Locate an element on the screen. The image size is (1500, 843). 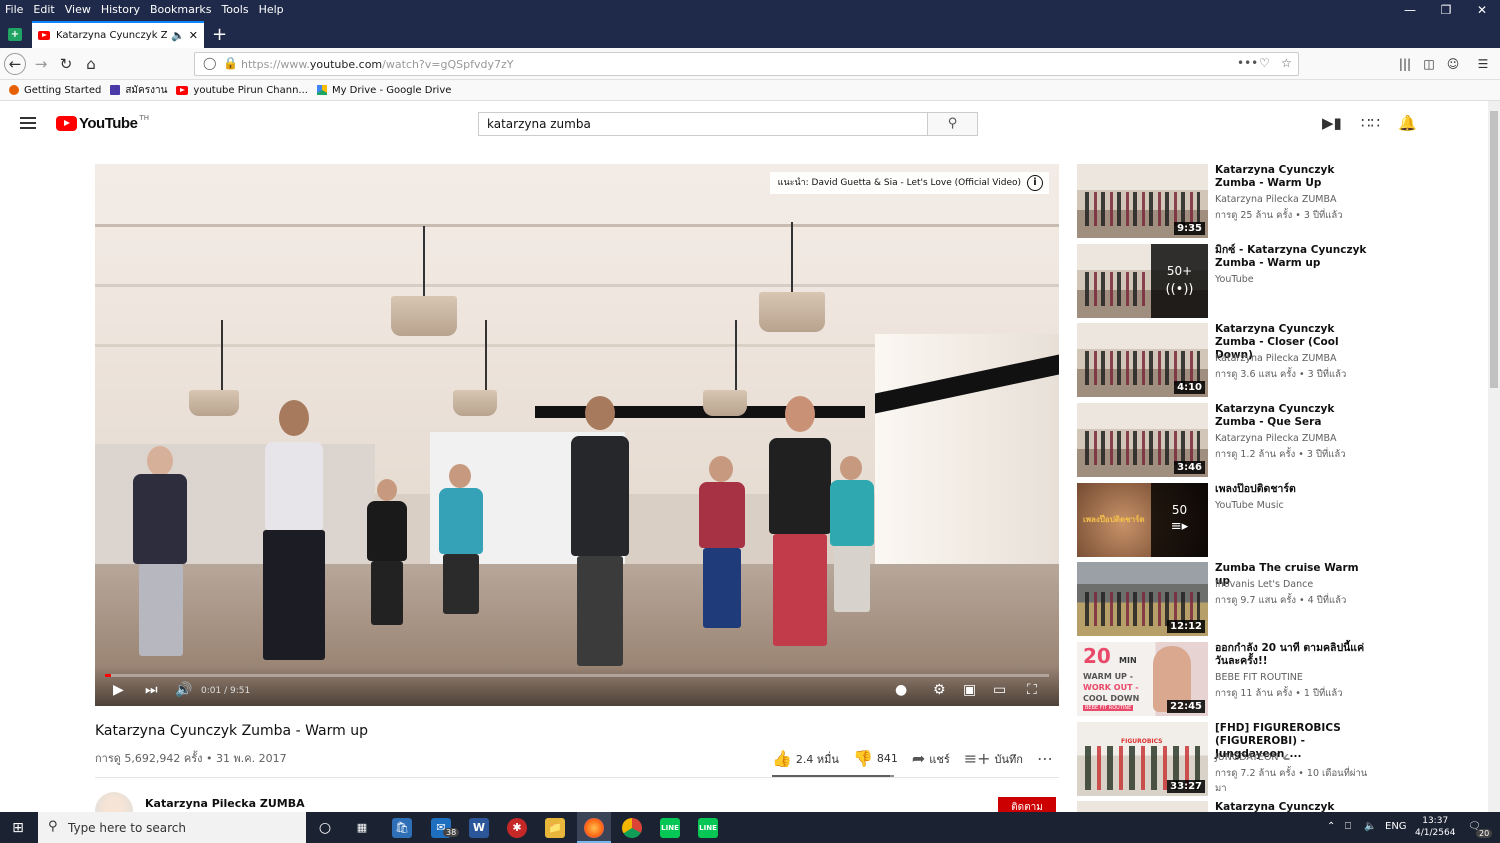
scrollbar-thumb is located at coordinates (1494, 249).